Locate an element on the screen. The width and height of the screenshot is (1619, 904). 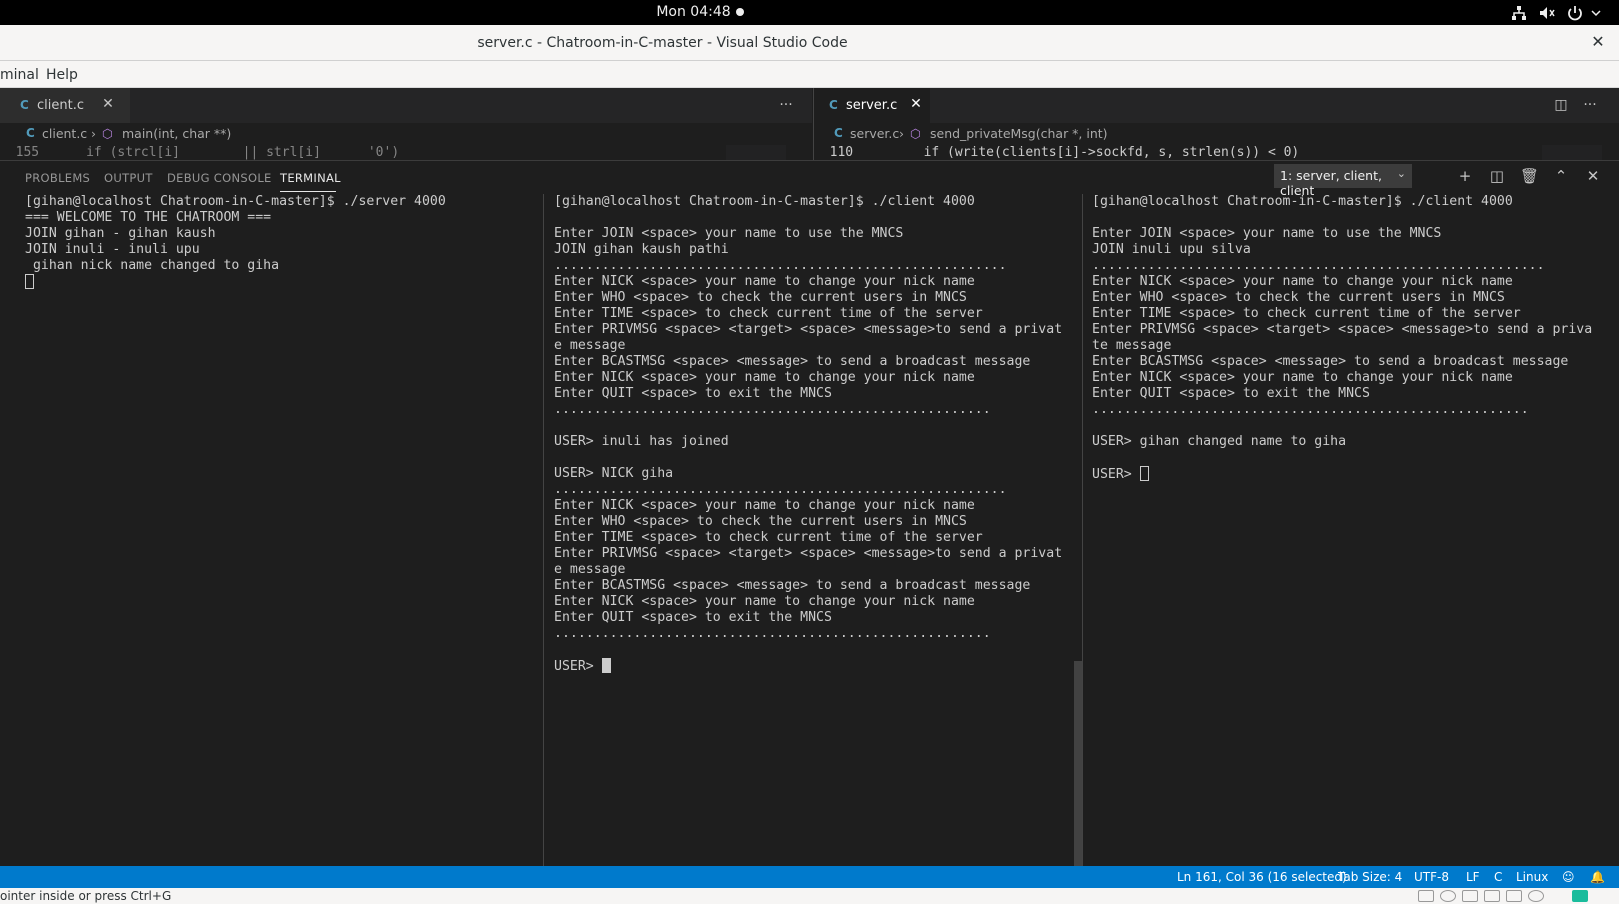
terminal-line: === WELCOME TO THE CHATROOM === is located at coordinates (148, 217).